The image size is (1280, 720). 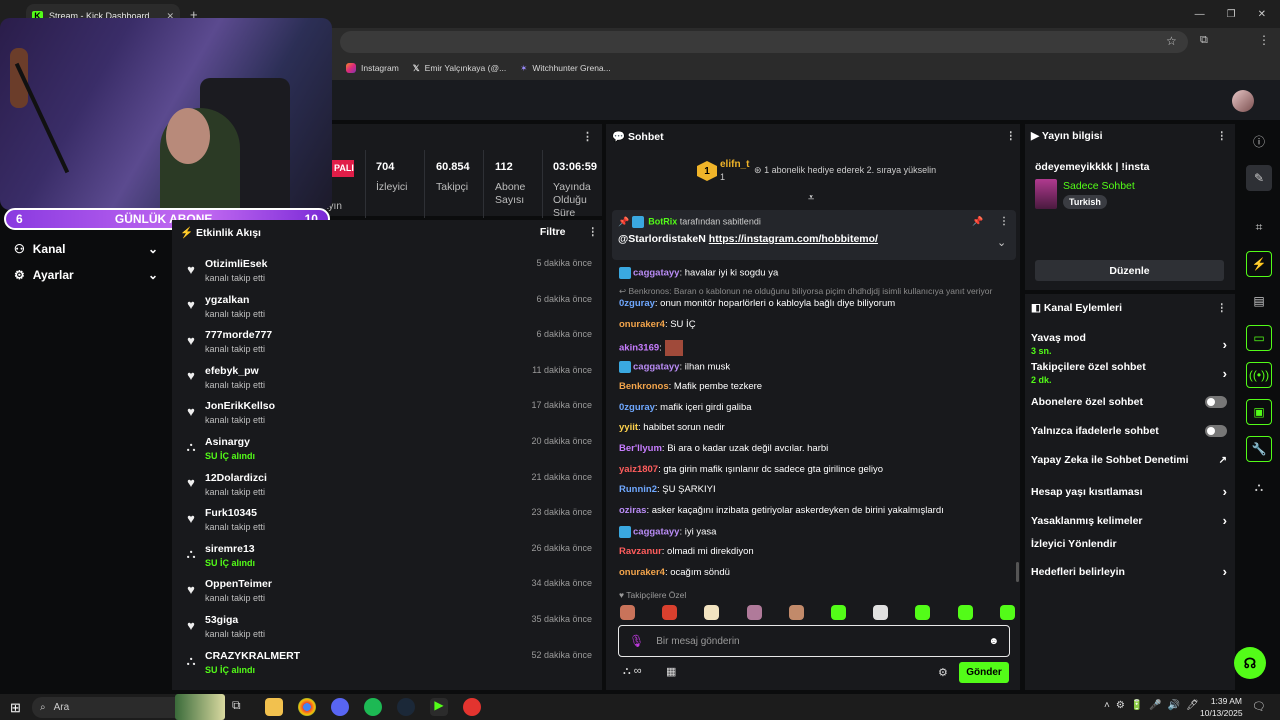 I want to click on unpin-icon: 📌, so click(x=977, y=221).